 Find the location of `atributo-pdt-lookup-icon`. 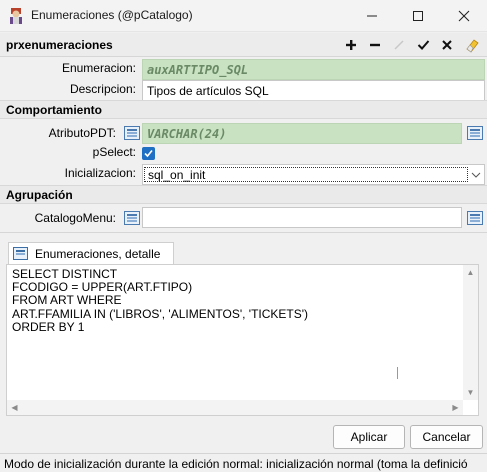

atributo-pdt-lookup-icon is located at coordinates (132, 133).